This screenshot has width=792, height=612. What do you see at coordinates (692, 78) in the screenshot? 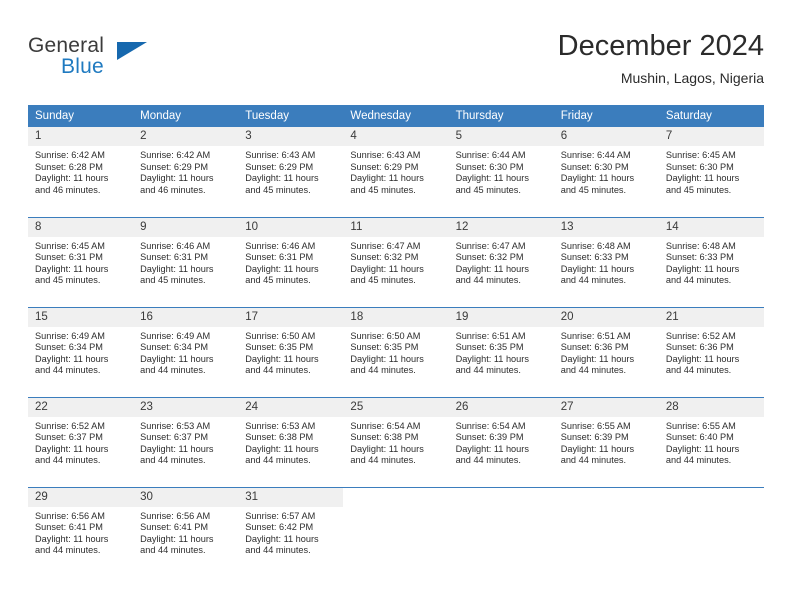
I see `location-subtitle: Mushin, Lagos, Nigeria` at bounding box center [692, 78].